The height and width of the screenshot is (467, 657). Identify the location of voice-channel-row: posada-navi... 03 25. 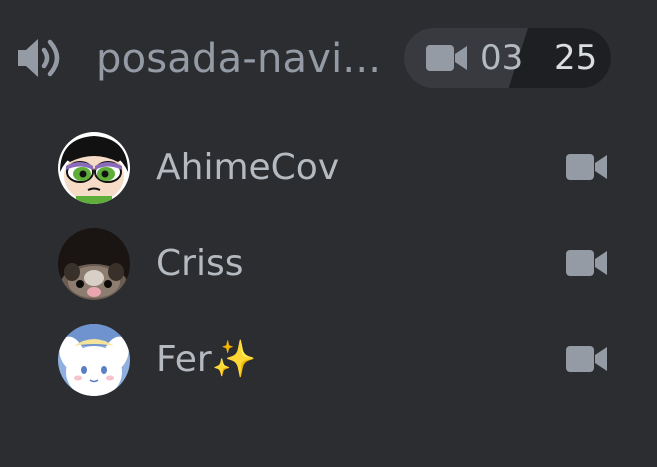
(328, 59).